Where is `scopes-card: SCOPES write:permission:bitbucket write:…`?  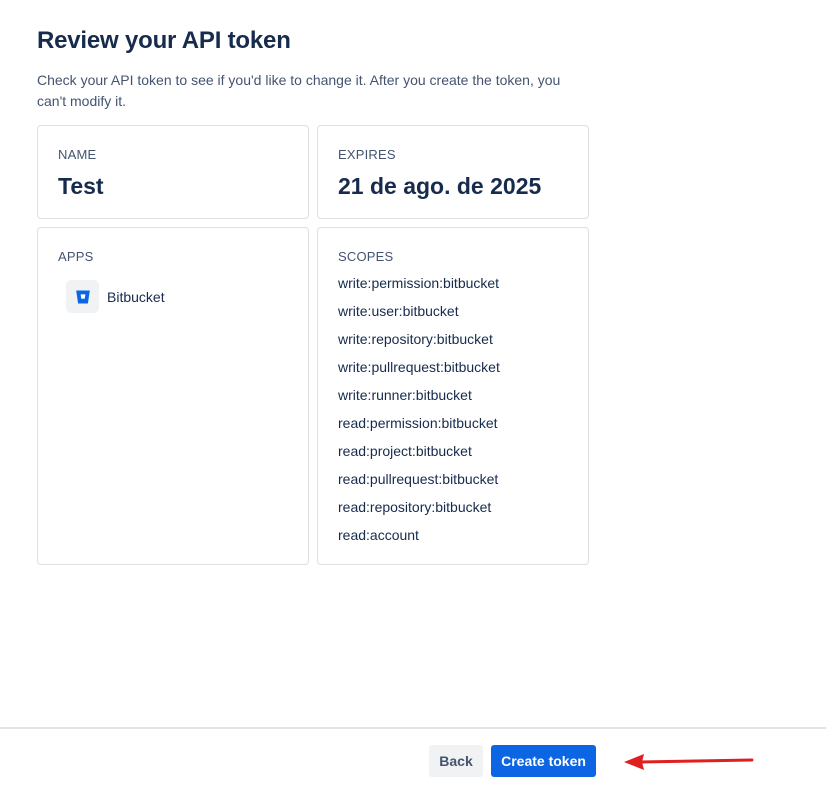 scopes-card: SCOPES write:permission:bitbucket write:… is located at coordinates (453, 396).